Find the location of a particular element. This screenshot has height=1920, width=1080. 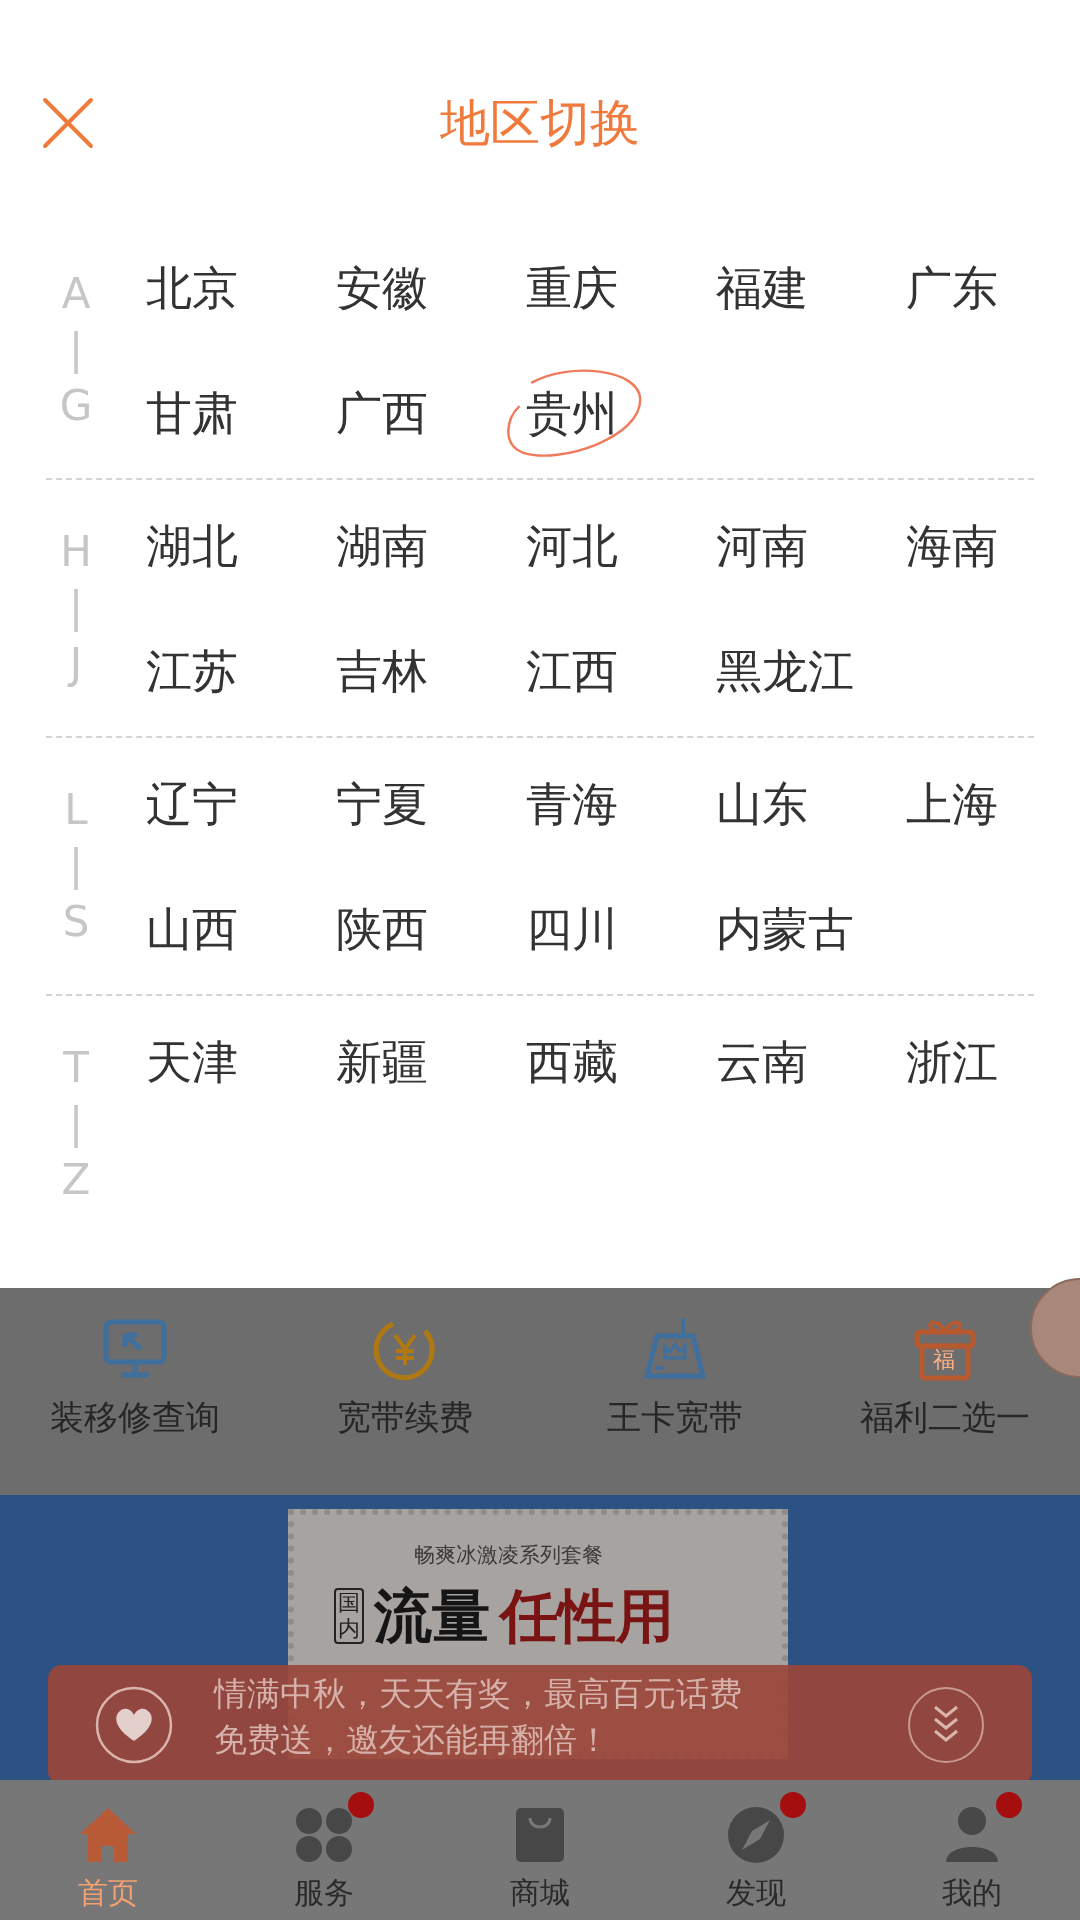

city-option: 吉林 is located at coordinates (382, 670).